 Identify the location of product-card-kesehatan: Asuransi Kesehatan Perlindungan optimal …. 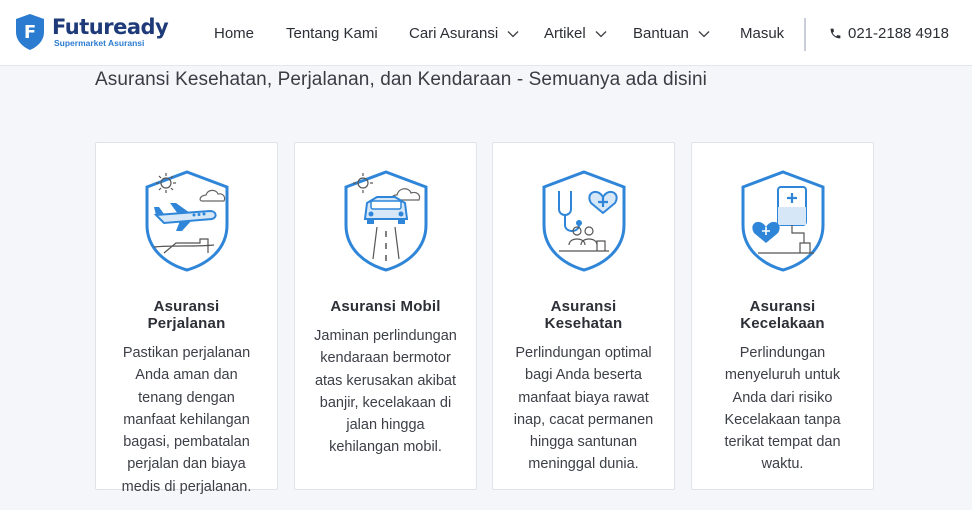
(583, 316).